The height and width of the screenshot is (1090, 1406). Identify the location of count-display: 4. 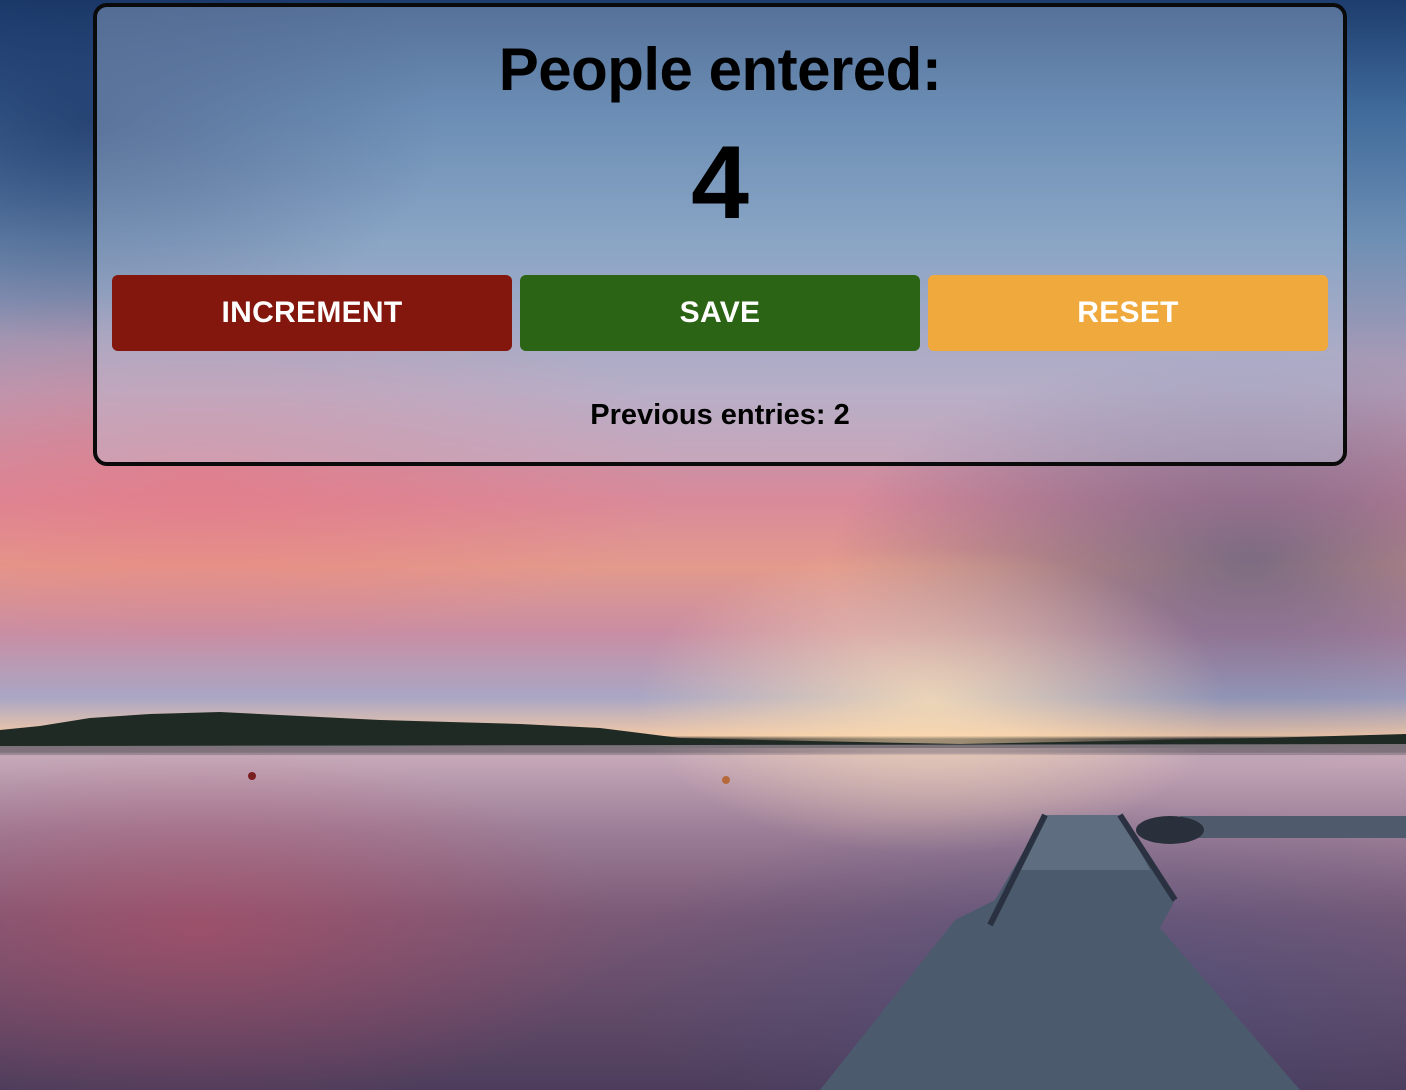
(720, 183).